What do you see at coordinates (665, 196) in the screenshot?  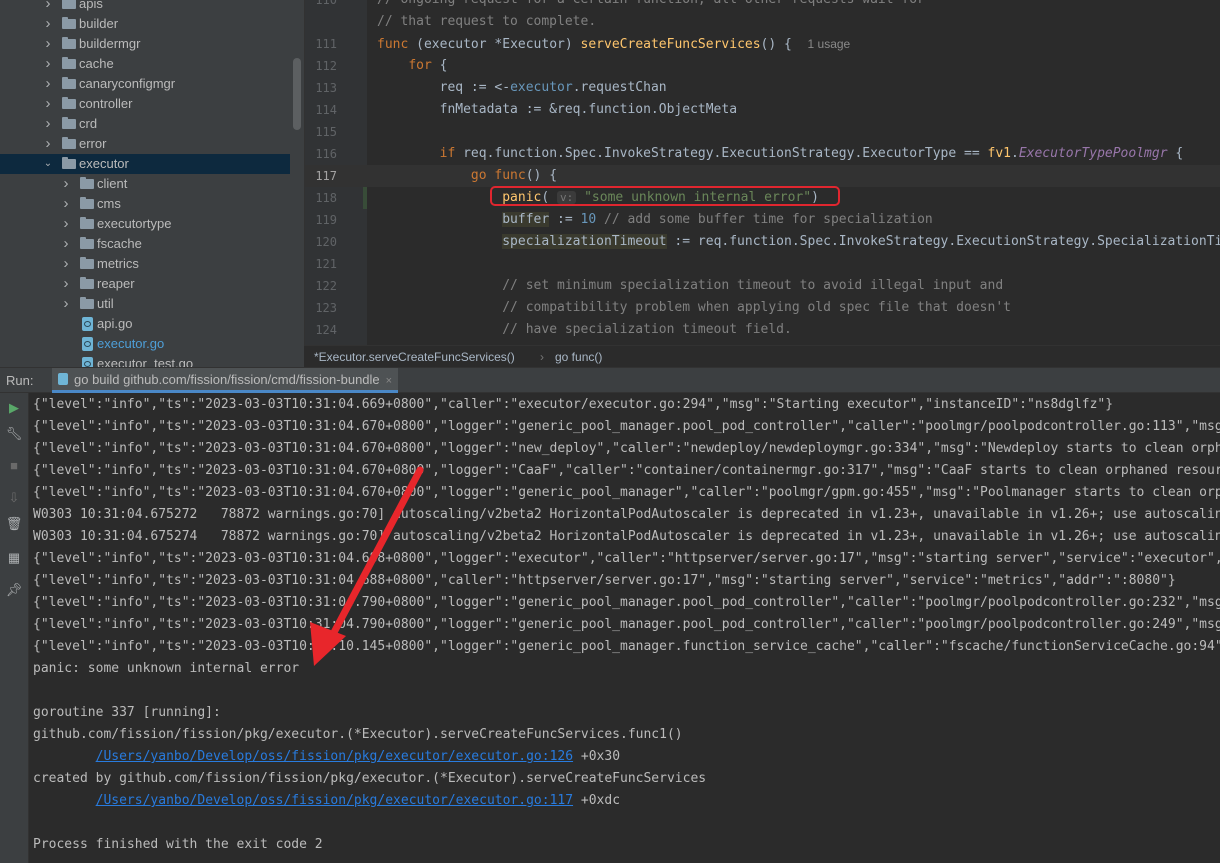 I see `highlight-box` at bounding box center [665, 196].